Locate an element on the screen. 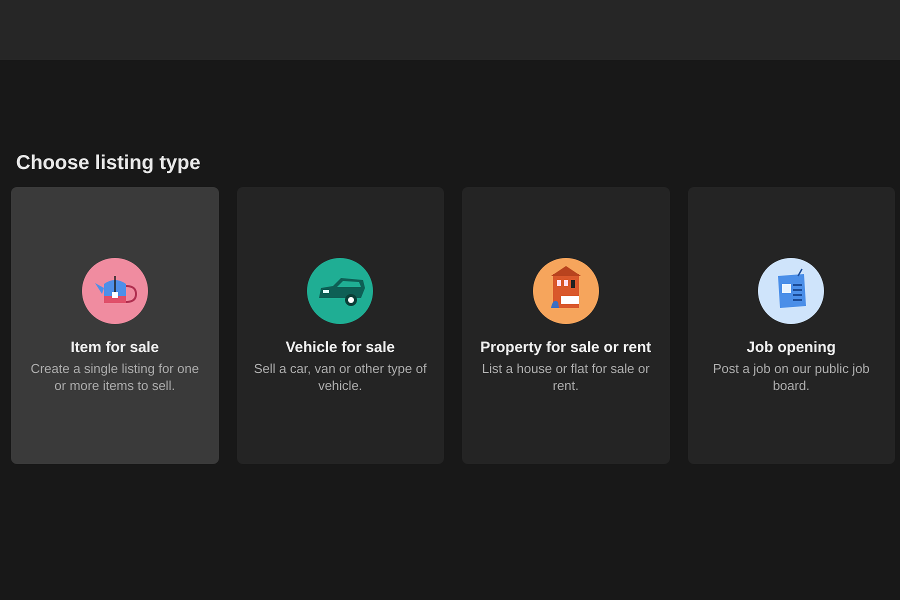 The height and width of the screenshot is (600, 900). card-title: Vehicle for sale is located at coordinates (340, 348).